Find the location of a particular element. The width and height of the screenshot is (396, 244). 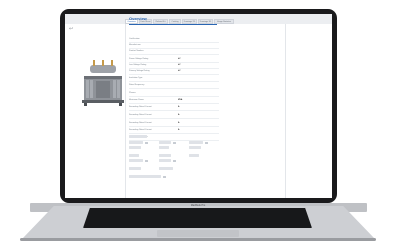

back-arrow-icon: ↩ is located at coordinates (71, 29).